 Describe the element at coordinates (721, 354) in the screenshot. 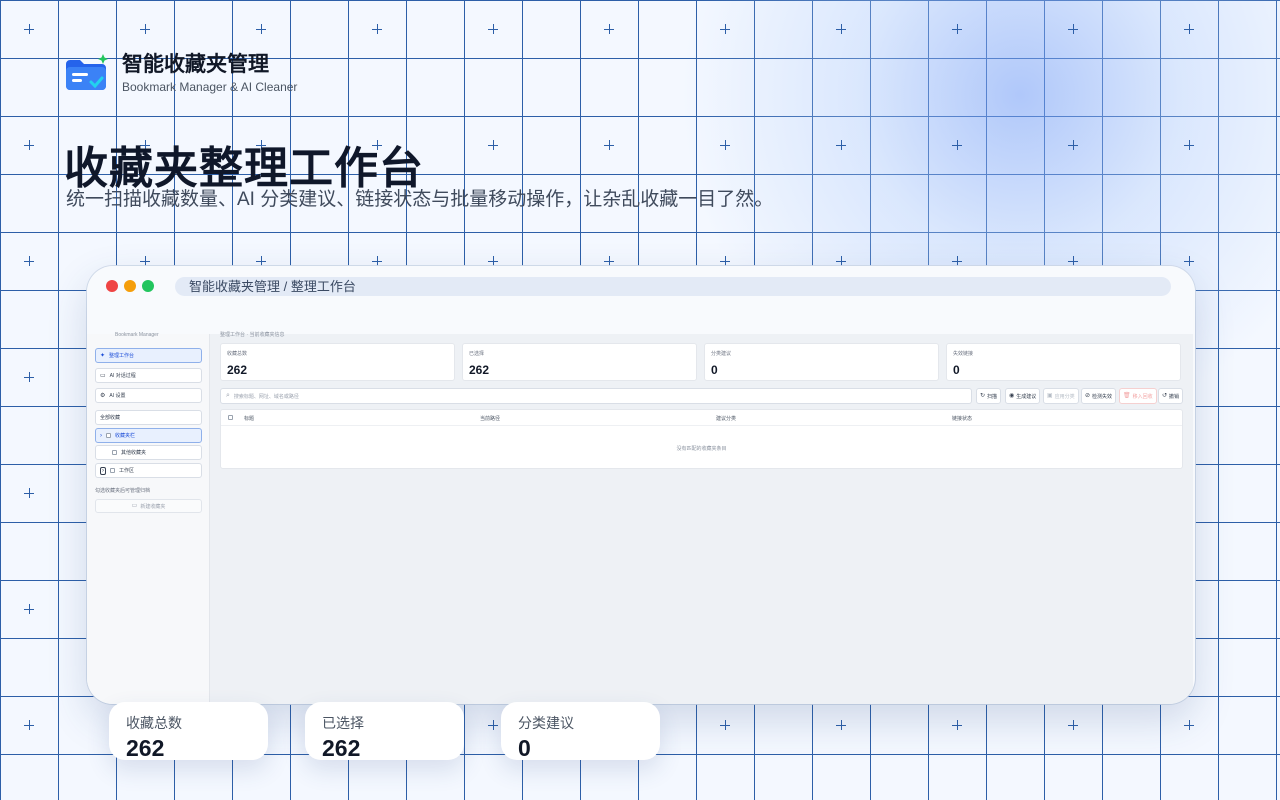

I see `stat-label: 分类建议` at that location.